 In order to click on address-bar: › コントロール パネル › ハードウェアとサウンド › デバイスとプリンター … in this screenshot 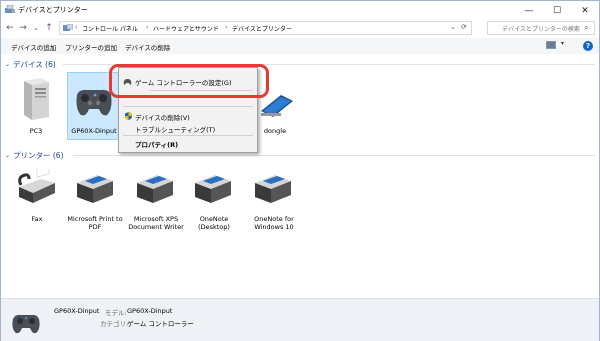, I will do `click(265, 28)`.